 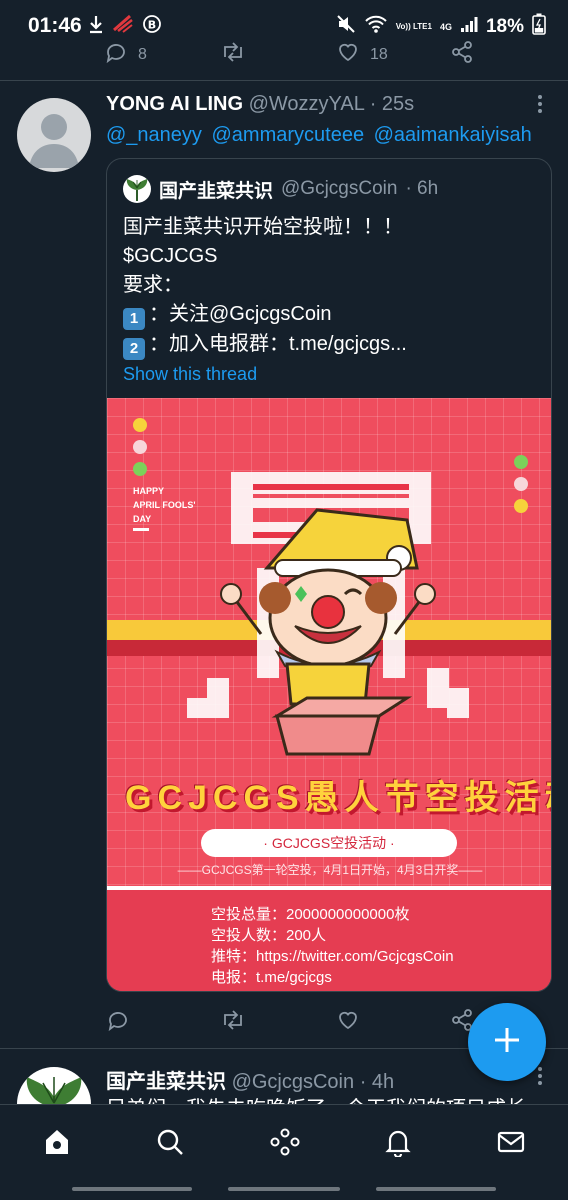 What do you see at coordinates (330, 870) in the screenshot?
I see `poster-subline: ——GCJCGS第一轮空投，4月1日开始，4月3日开奖——` at bounding box center [330, 870].